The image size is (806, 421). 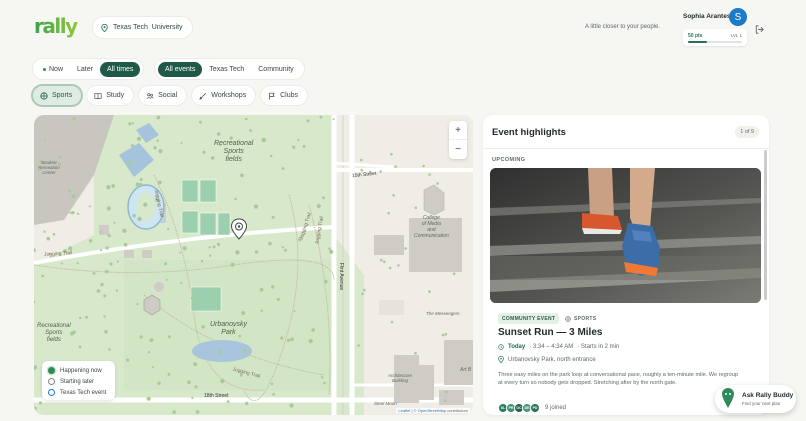 What do you see at coordinates (625, 235) in the screenshot?
I see `event-photo` at bounding box center [625, 235].